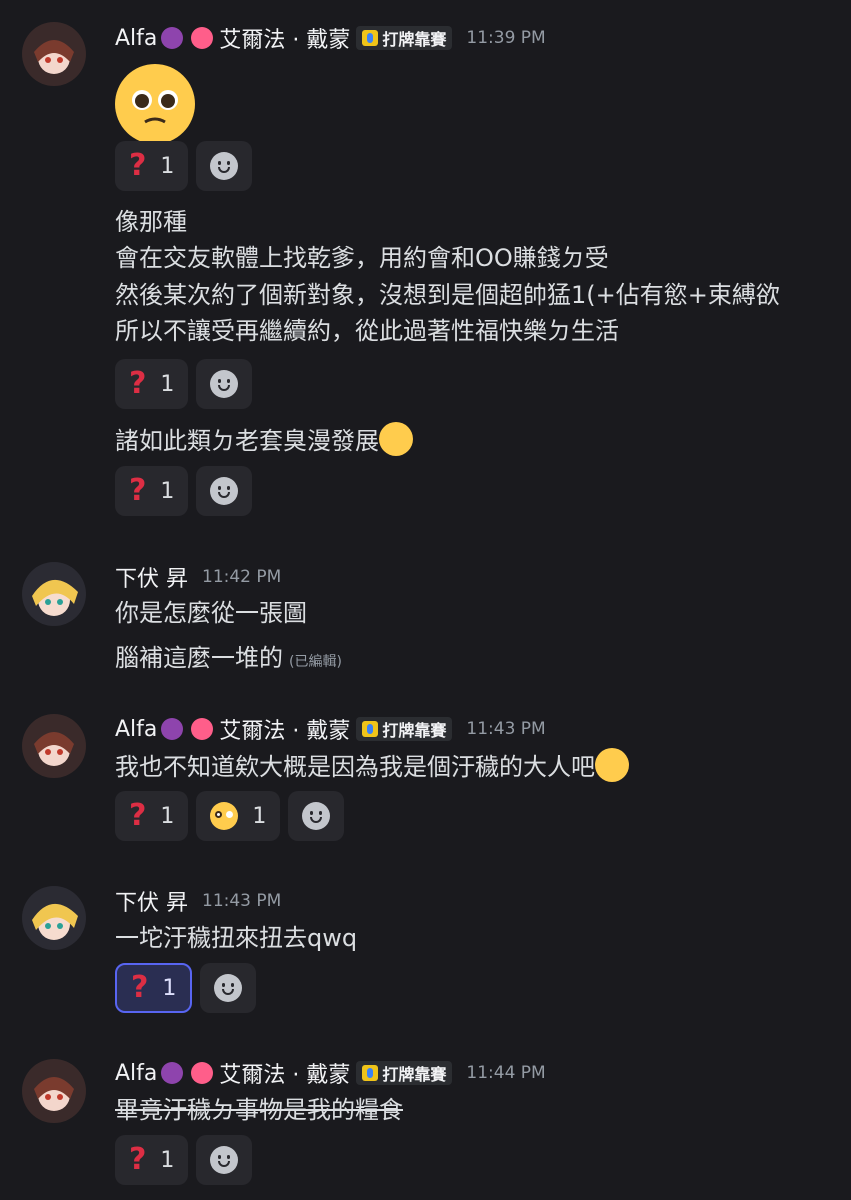 This screenshot has height=1200, width=851. I want to click on reaction-pleading: 1, so click(238, 816).